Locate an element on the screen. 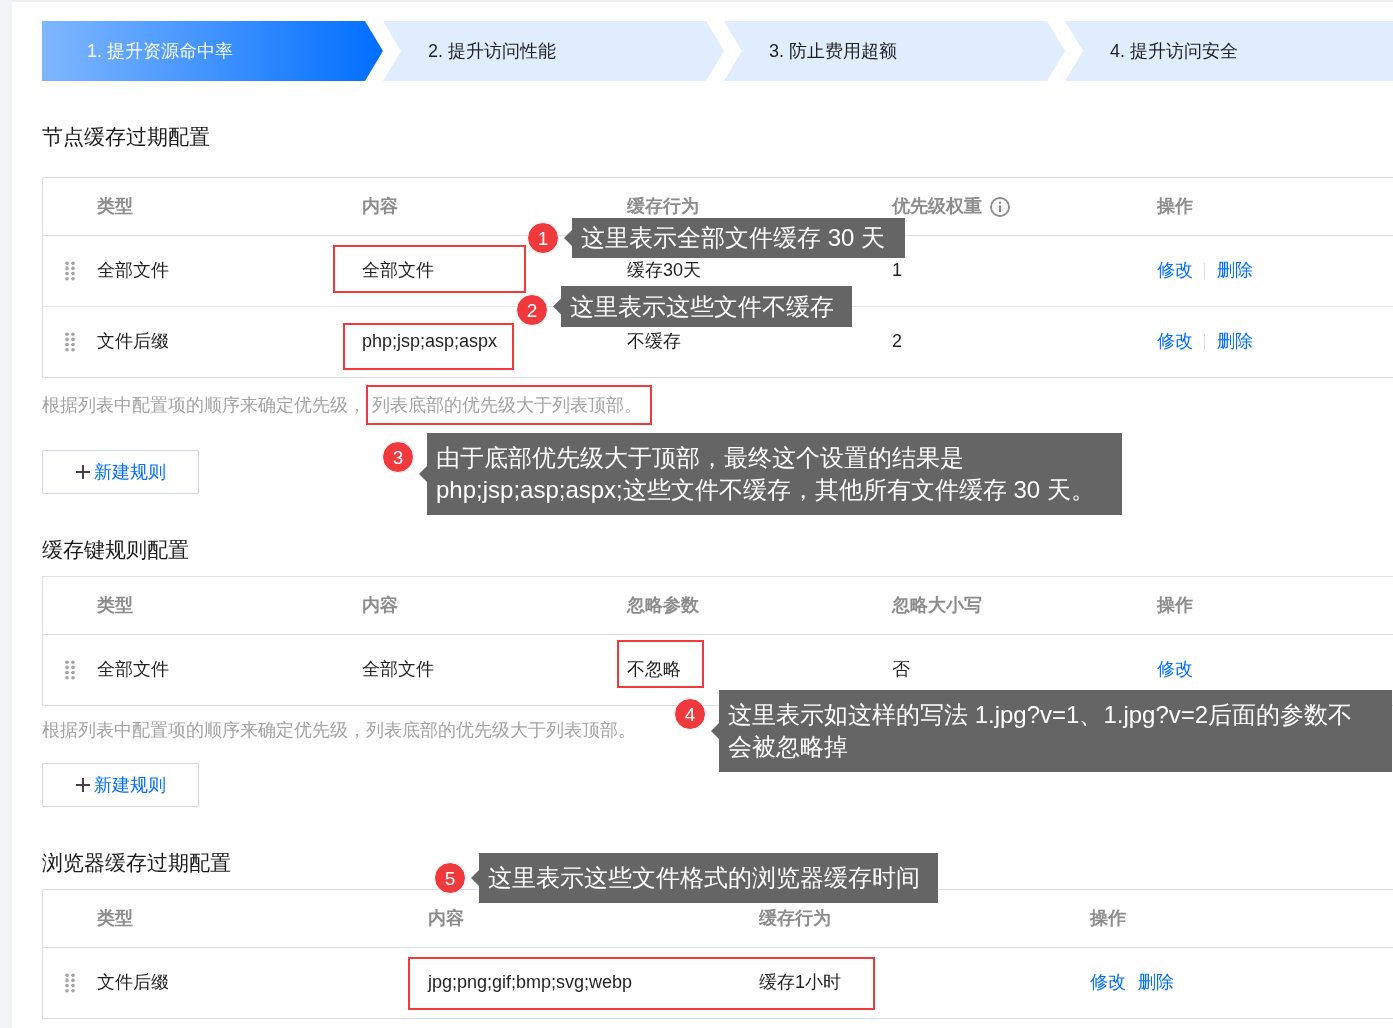 The height and width of the screenshot is (1028, 1393). priority-note: 根据列表中配置项的顺序来确定优先级，列表底部的优先级大于列表顶部。 is located at coordinates (339, 730).